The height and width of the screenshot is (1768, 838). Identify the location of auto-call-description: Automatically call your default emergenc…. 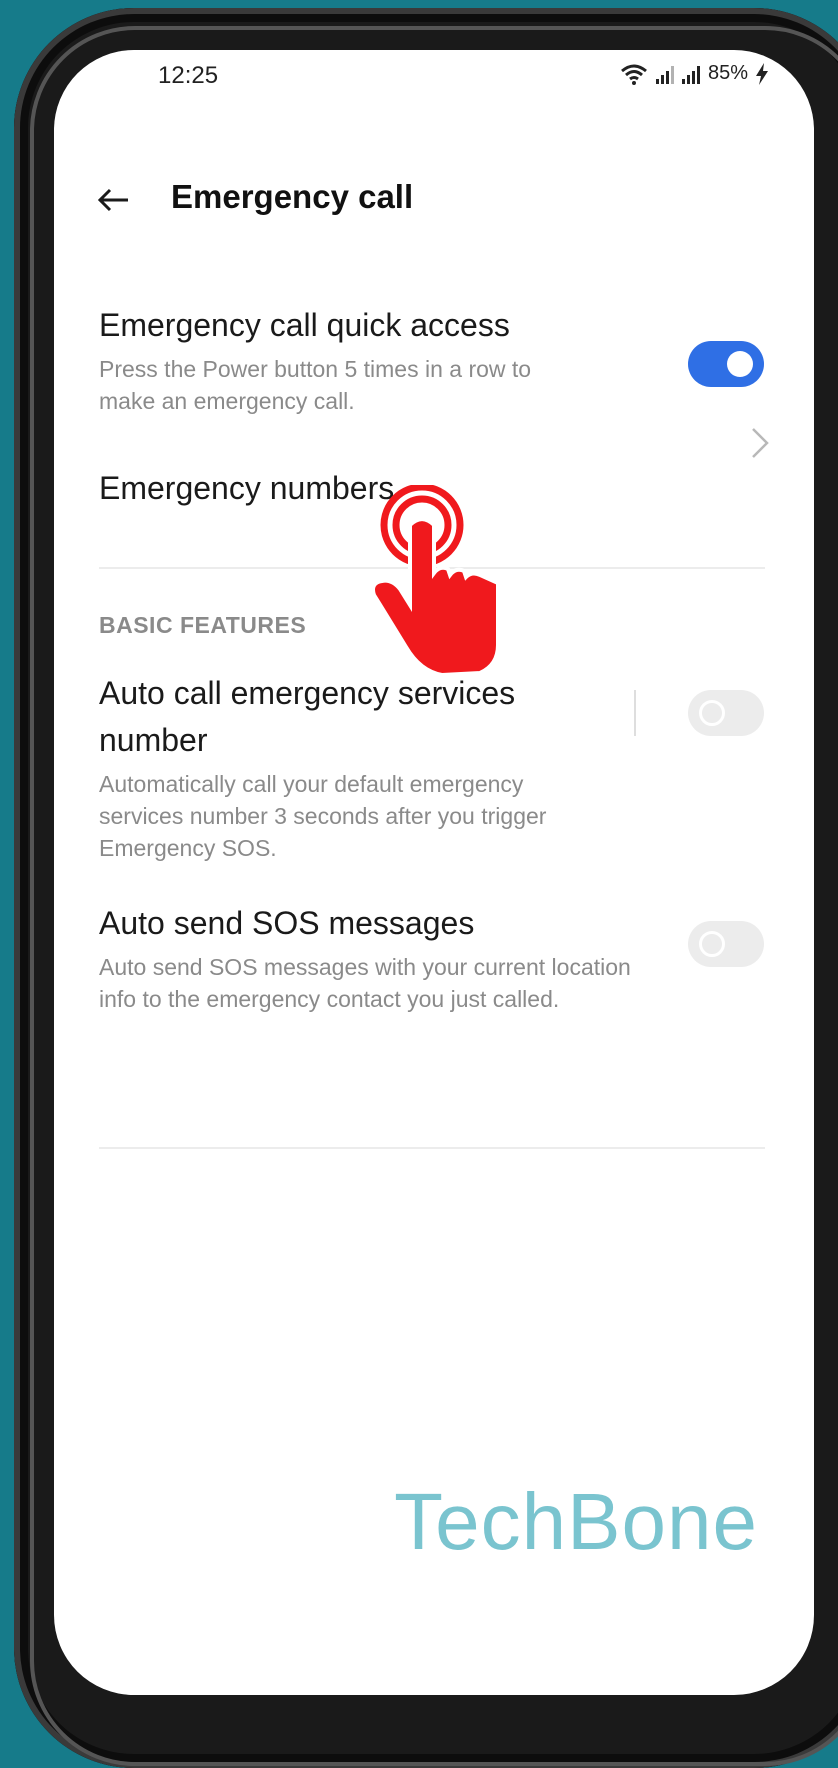
(323, 816).